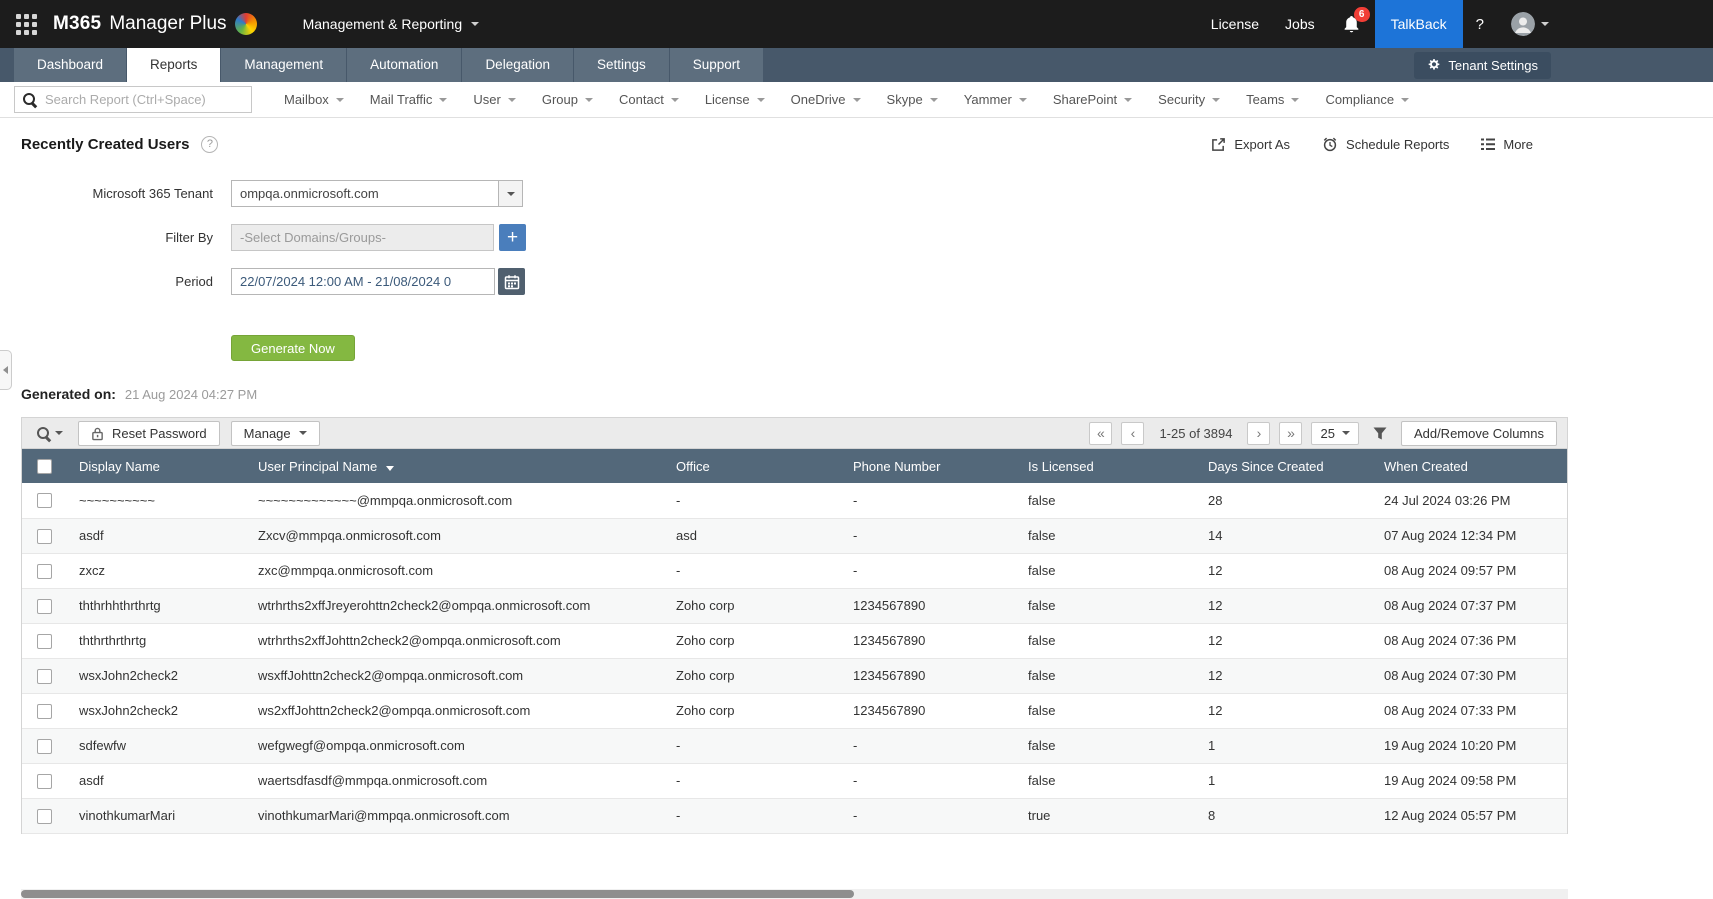 The width and height of the screenshot is (1713, 899). What do you see at coordinates (210, 144) in the screenshot?
I see `report-help-icon: ?` at bounding box center [210, 144].